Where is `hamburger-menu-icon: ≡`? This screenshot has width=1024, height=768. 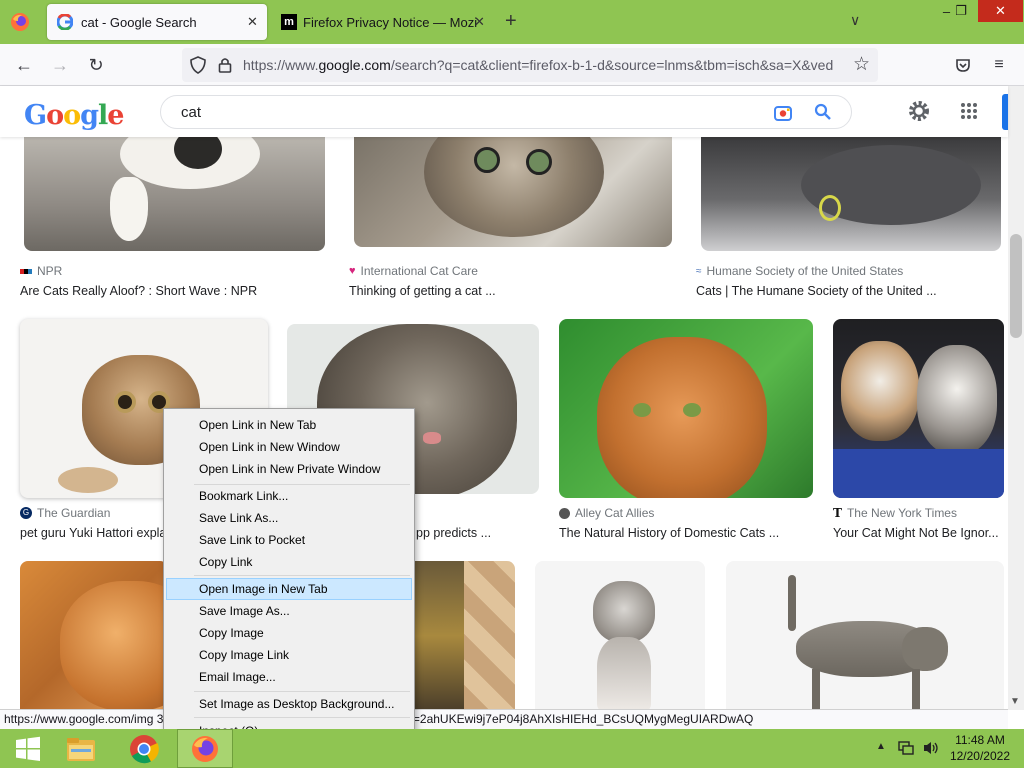 hamburger-menu-icon: ≡ is located at coordinates (999, 65).